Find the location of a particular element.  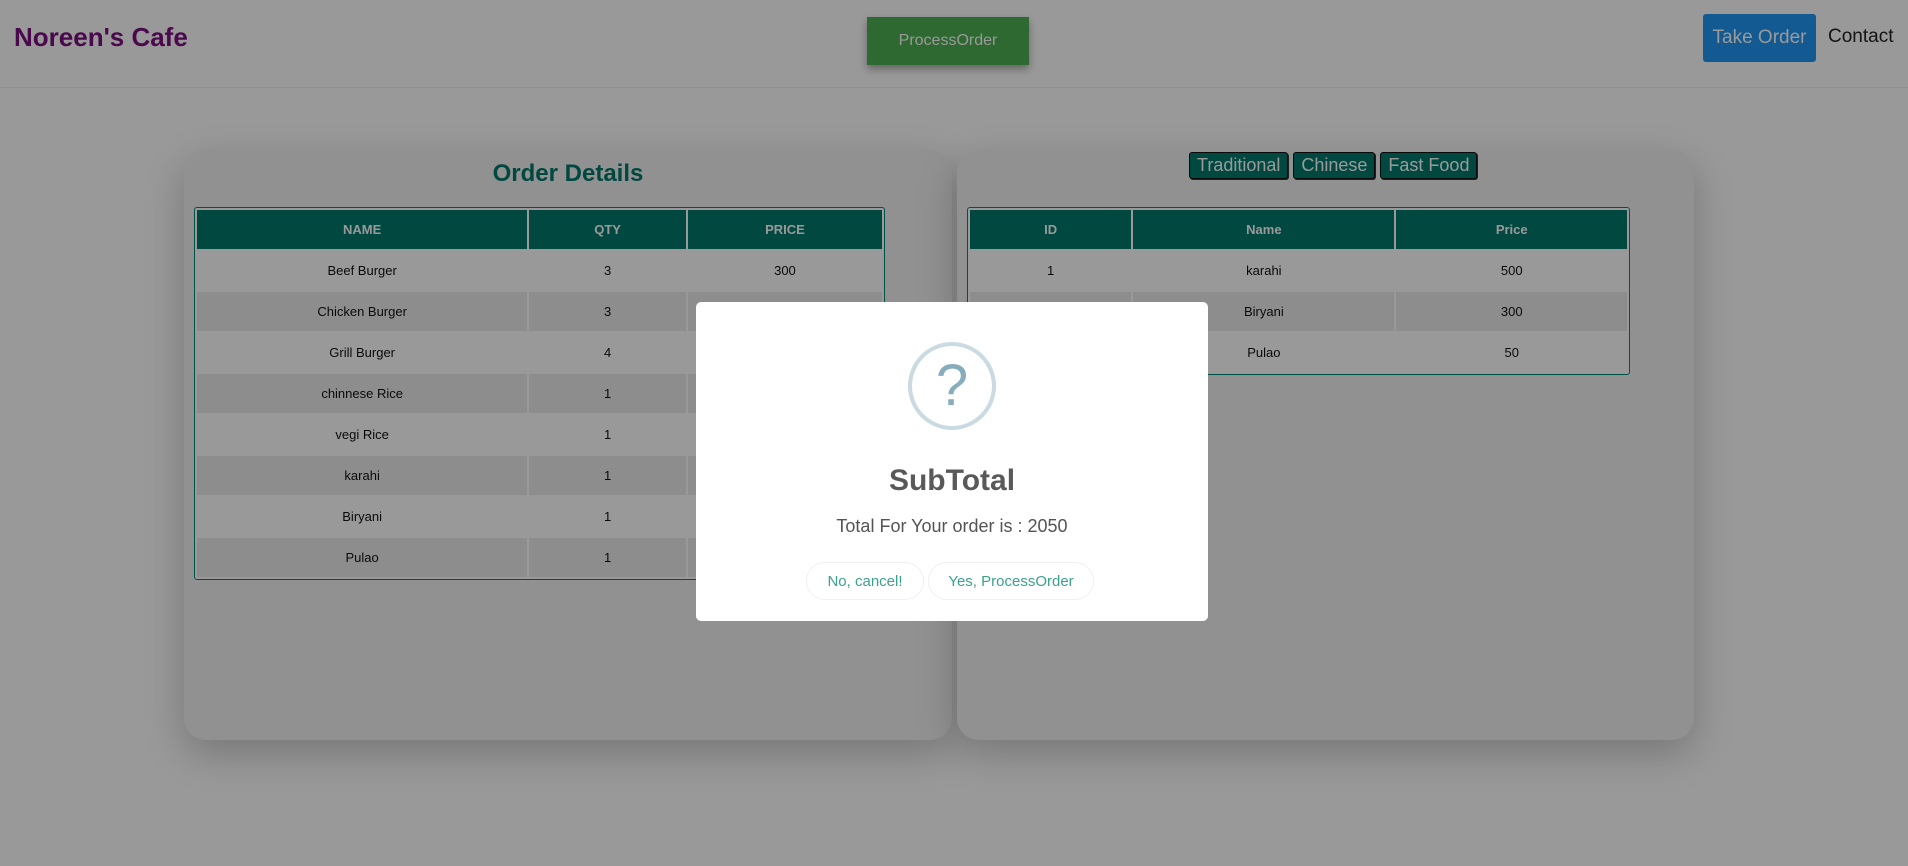

dialog-message: Total For Your order is : 2050 is located at coordinates (952, 526).